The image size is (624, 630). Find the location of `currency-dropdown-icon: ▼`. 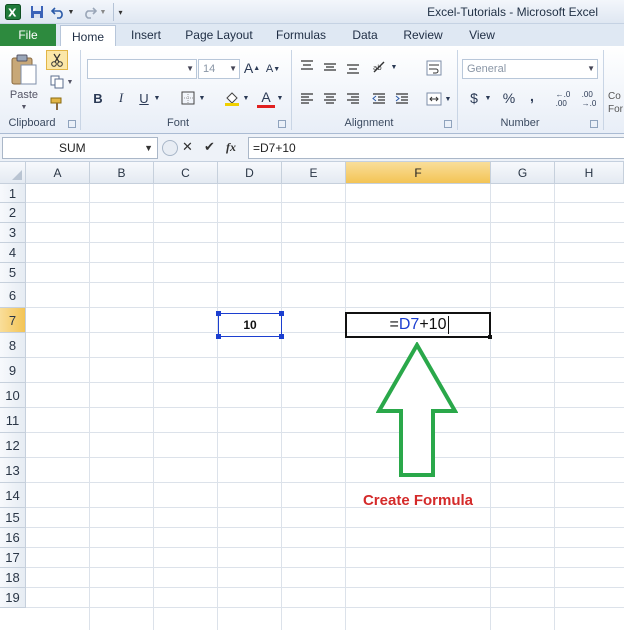

currency-dropdown-icon: ▼ is located at coordinates (488, 98).